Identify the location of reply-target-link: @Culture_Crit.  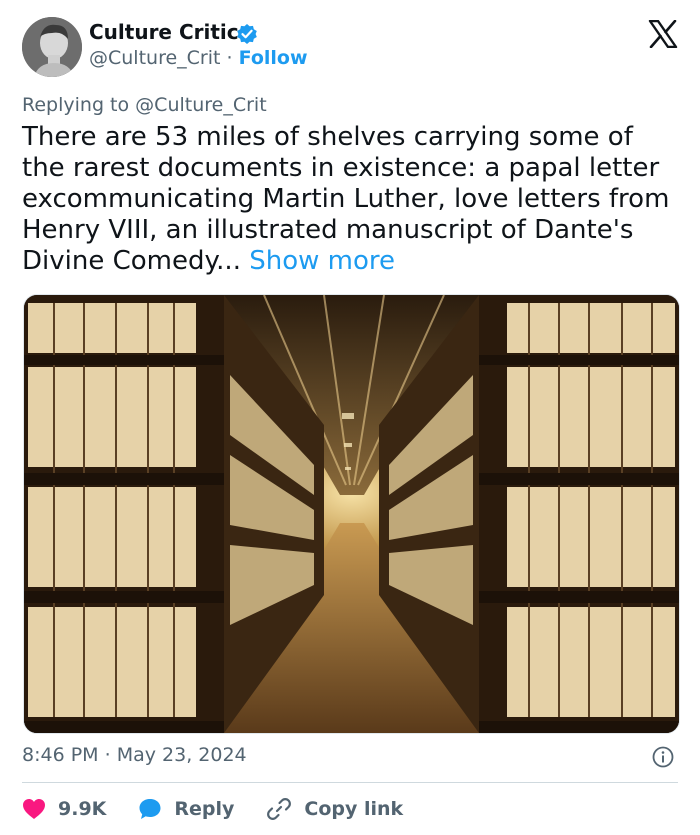
(200, 105).